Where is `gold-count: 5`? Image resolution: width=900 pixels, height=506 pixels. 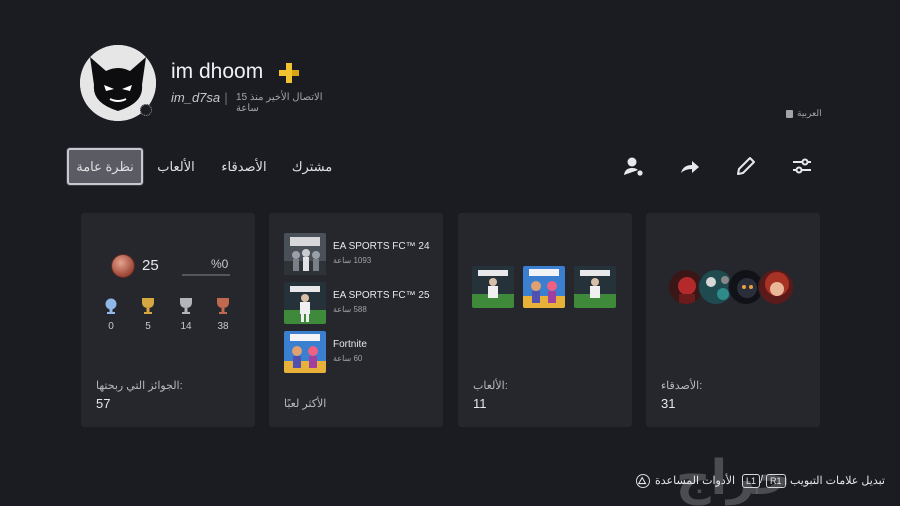 gold-count: 5 is located at coordinates (148, 326).